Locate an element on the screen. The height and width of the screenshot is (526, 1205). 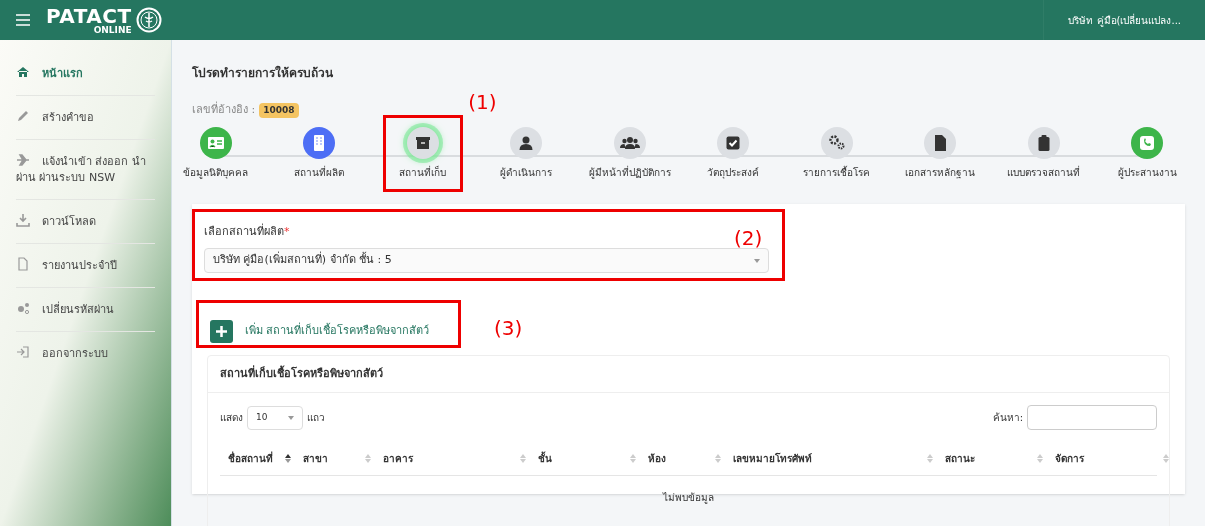
reference-label: เลขที่อ้างอิง : is located at coordinates (224, 110).